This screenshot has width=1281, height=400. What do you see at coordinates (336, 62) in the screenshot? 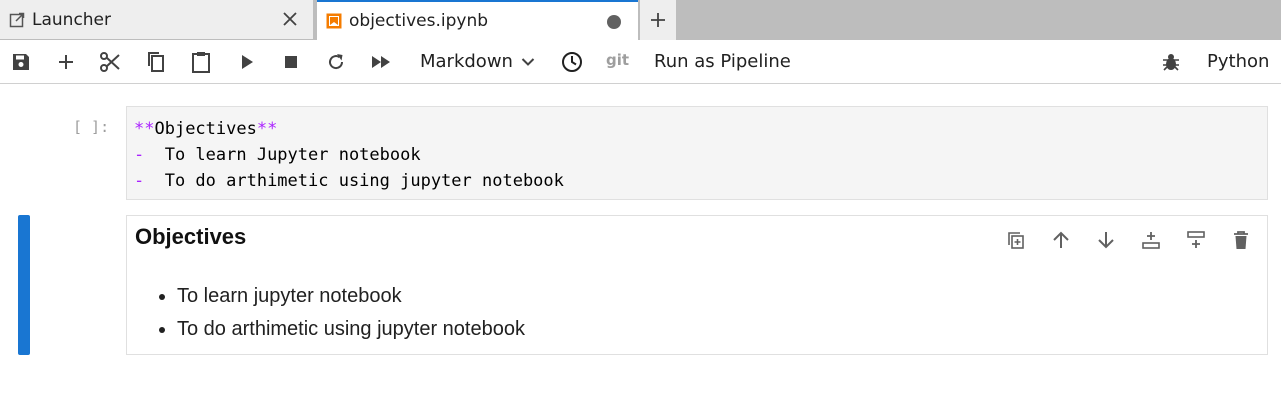
I see `restart-icon` at bounding box center [336, 62].